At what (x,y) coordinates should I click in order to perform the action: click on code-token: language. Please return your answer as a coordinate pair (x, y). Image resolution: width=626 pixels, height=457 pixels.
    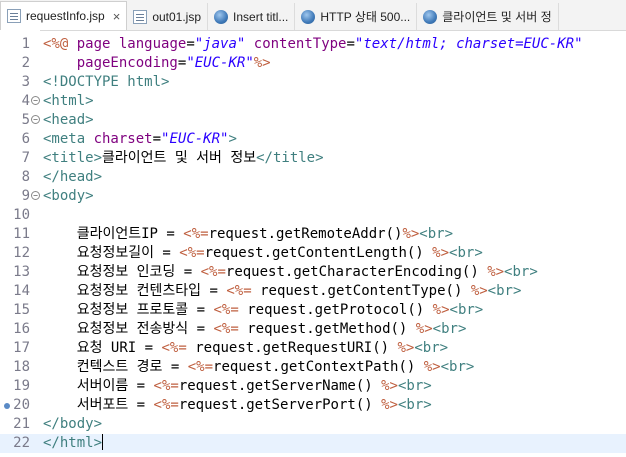
    Looking at the image, I should click on (152, 44).